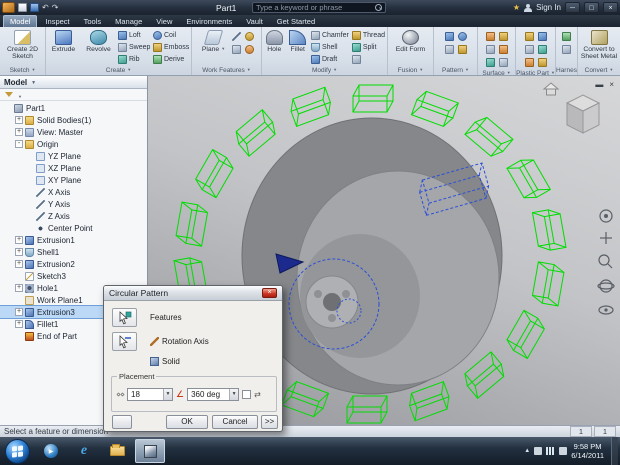 This screenshot has width=620, height=465. What do you see at coordinates (496, 71) in the screenshot?
I see `group-label-surface: Surface` at bounding box center [496, 71].